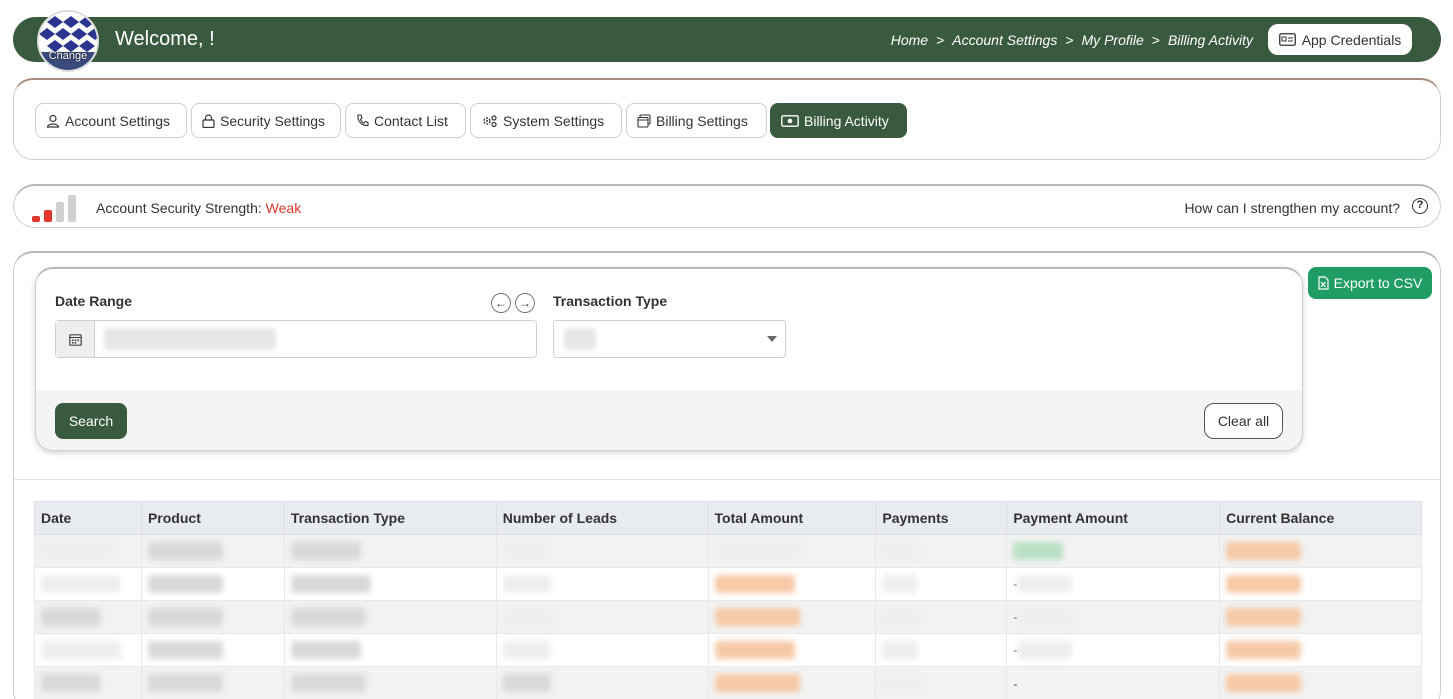  I want to click on security-strength-text: Account Security Strength: Weak, so click(198, 208).